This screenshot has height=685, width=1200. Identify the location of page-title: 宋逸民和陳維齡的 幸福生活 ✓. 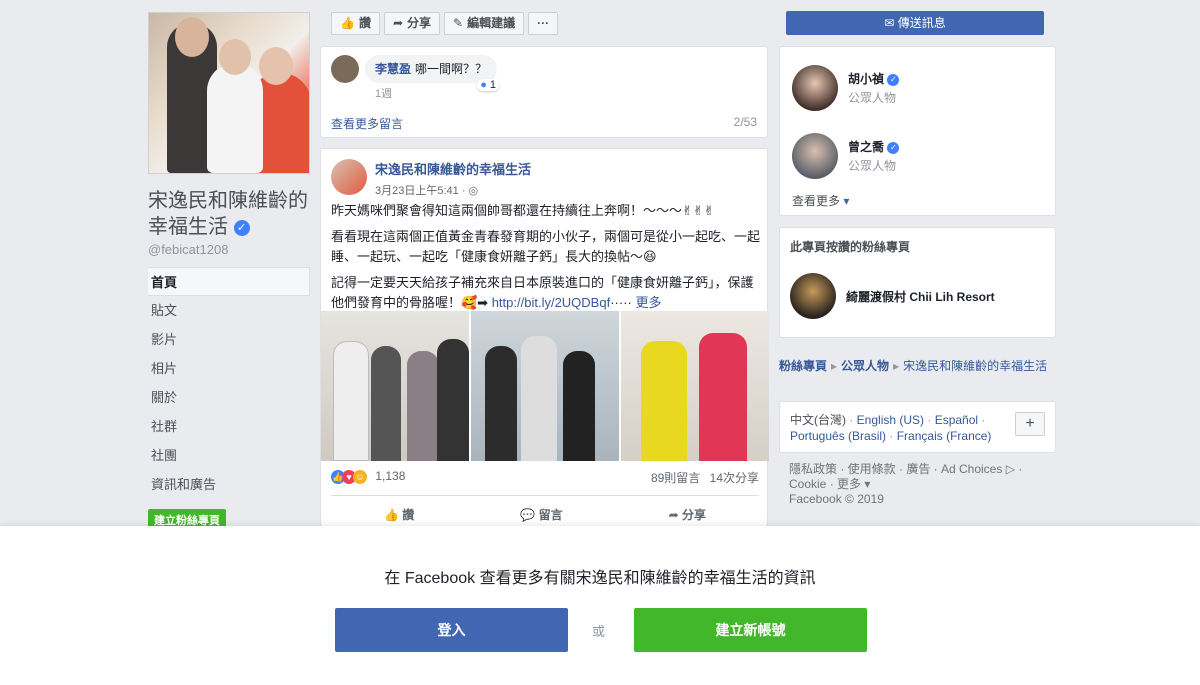
(228, 214).